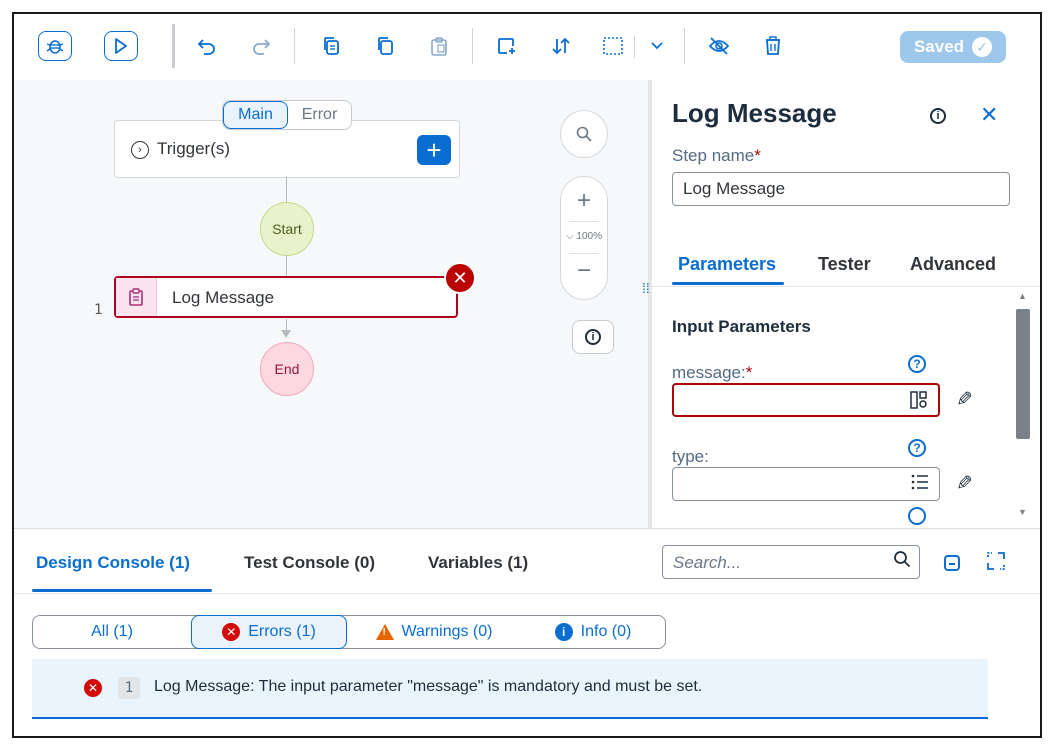 The width and height of the screenshot is (1054, 750). I want to click on message-label: message:*, so click(712, 373).